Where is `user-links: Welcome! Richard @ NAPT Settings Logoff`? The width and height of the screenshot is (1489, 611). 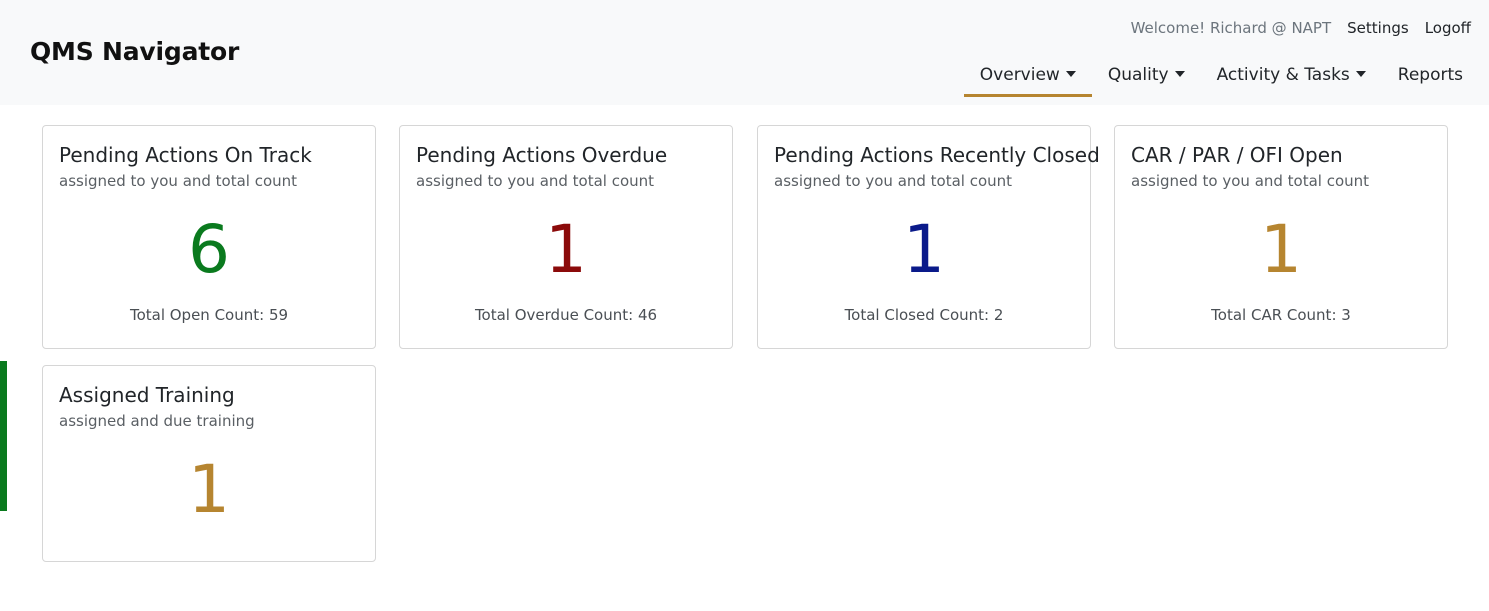
user-links: Welcome! Richard @ NAPT Settings Logoff is located at coordinates (1301, 28).